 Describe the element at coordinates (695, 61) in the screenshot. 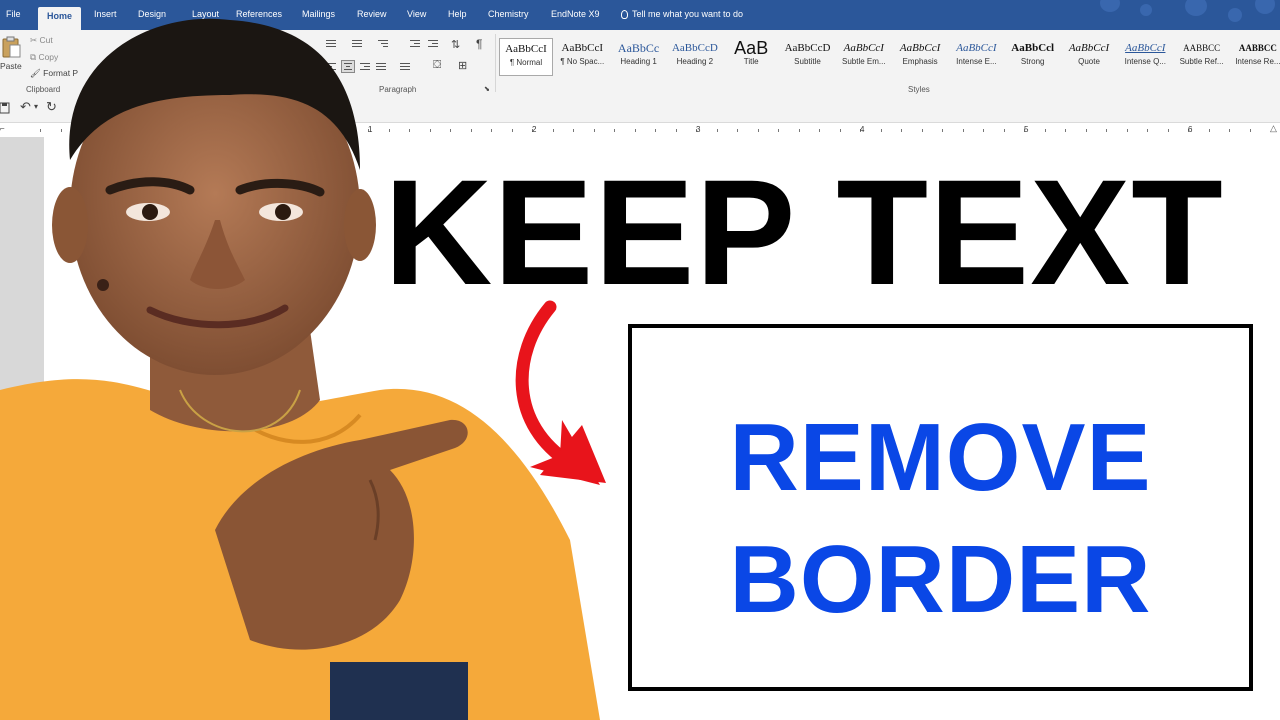

I see `style-name: Heading 2` at that location.